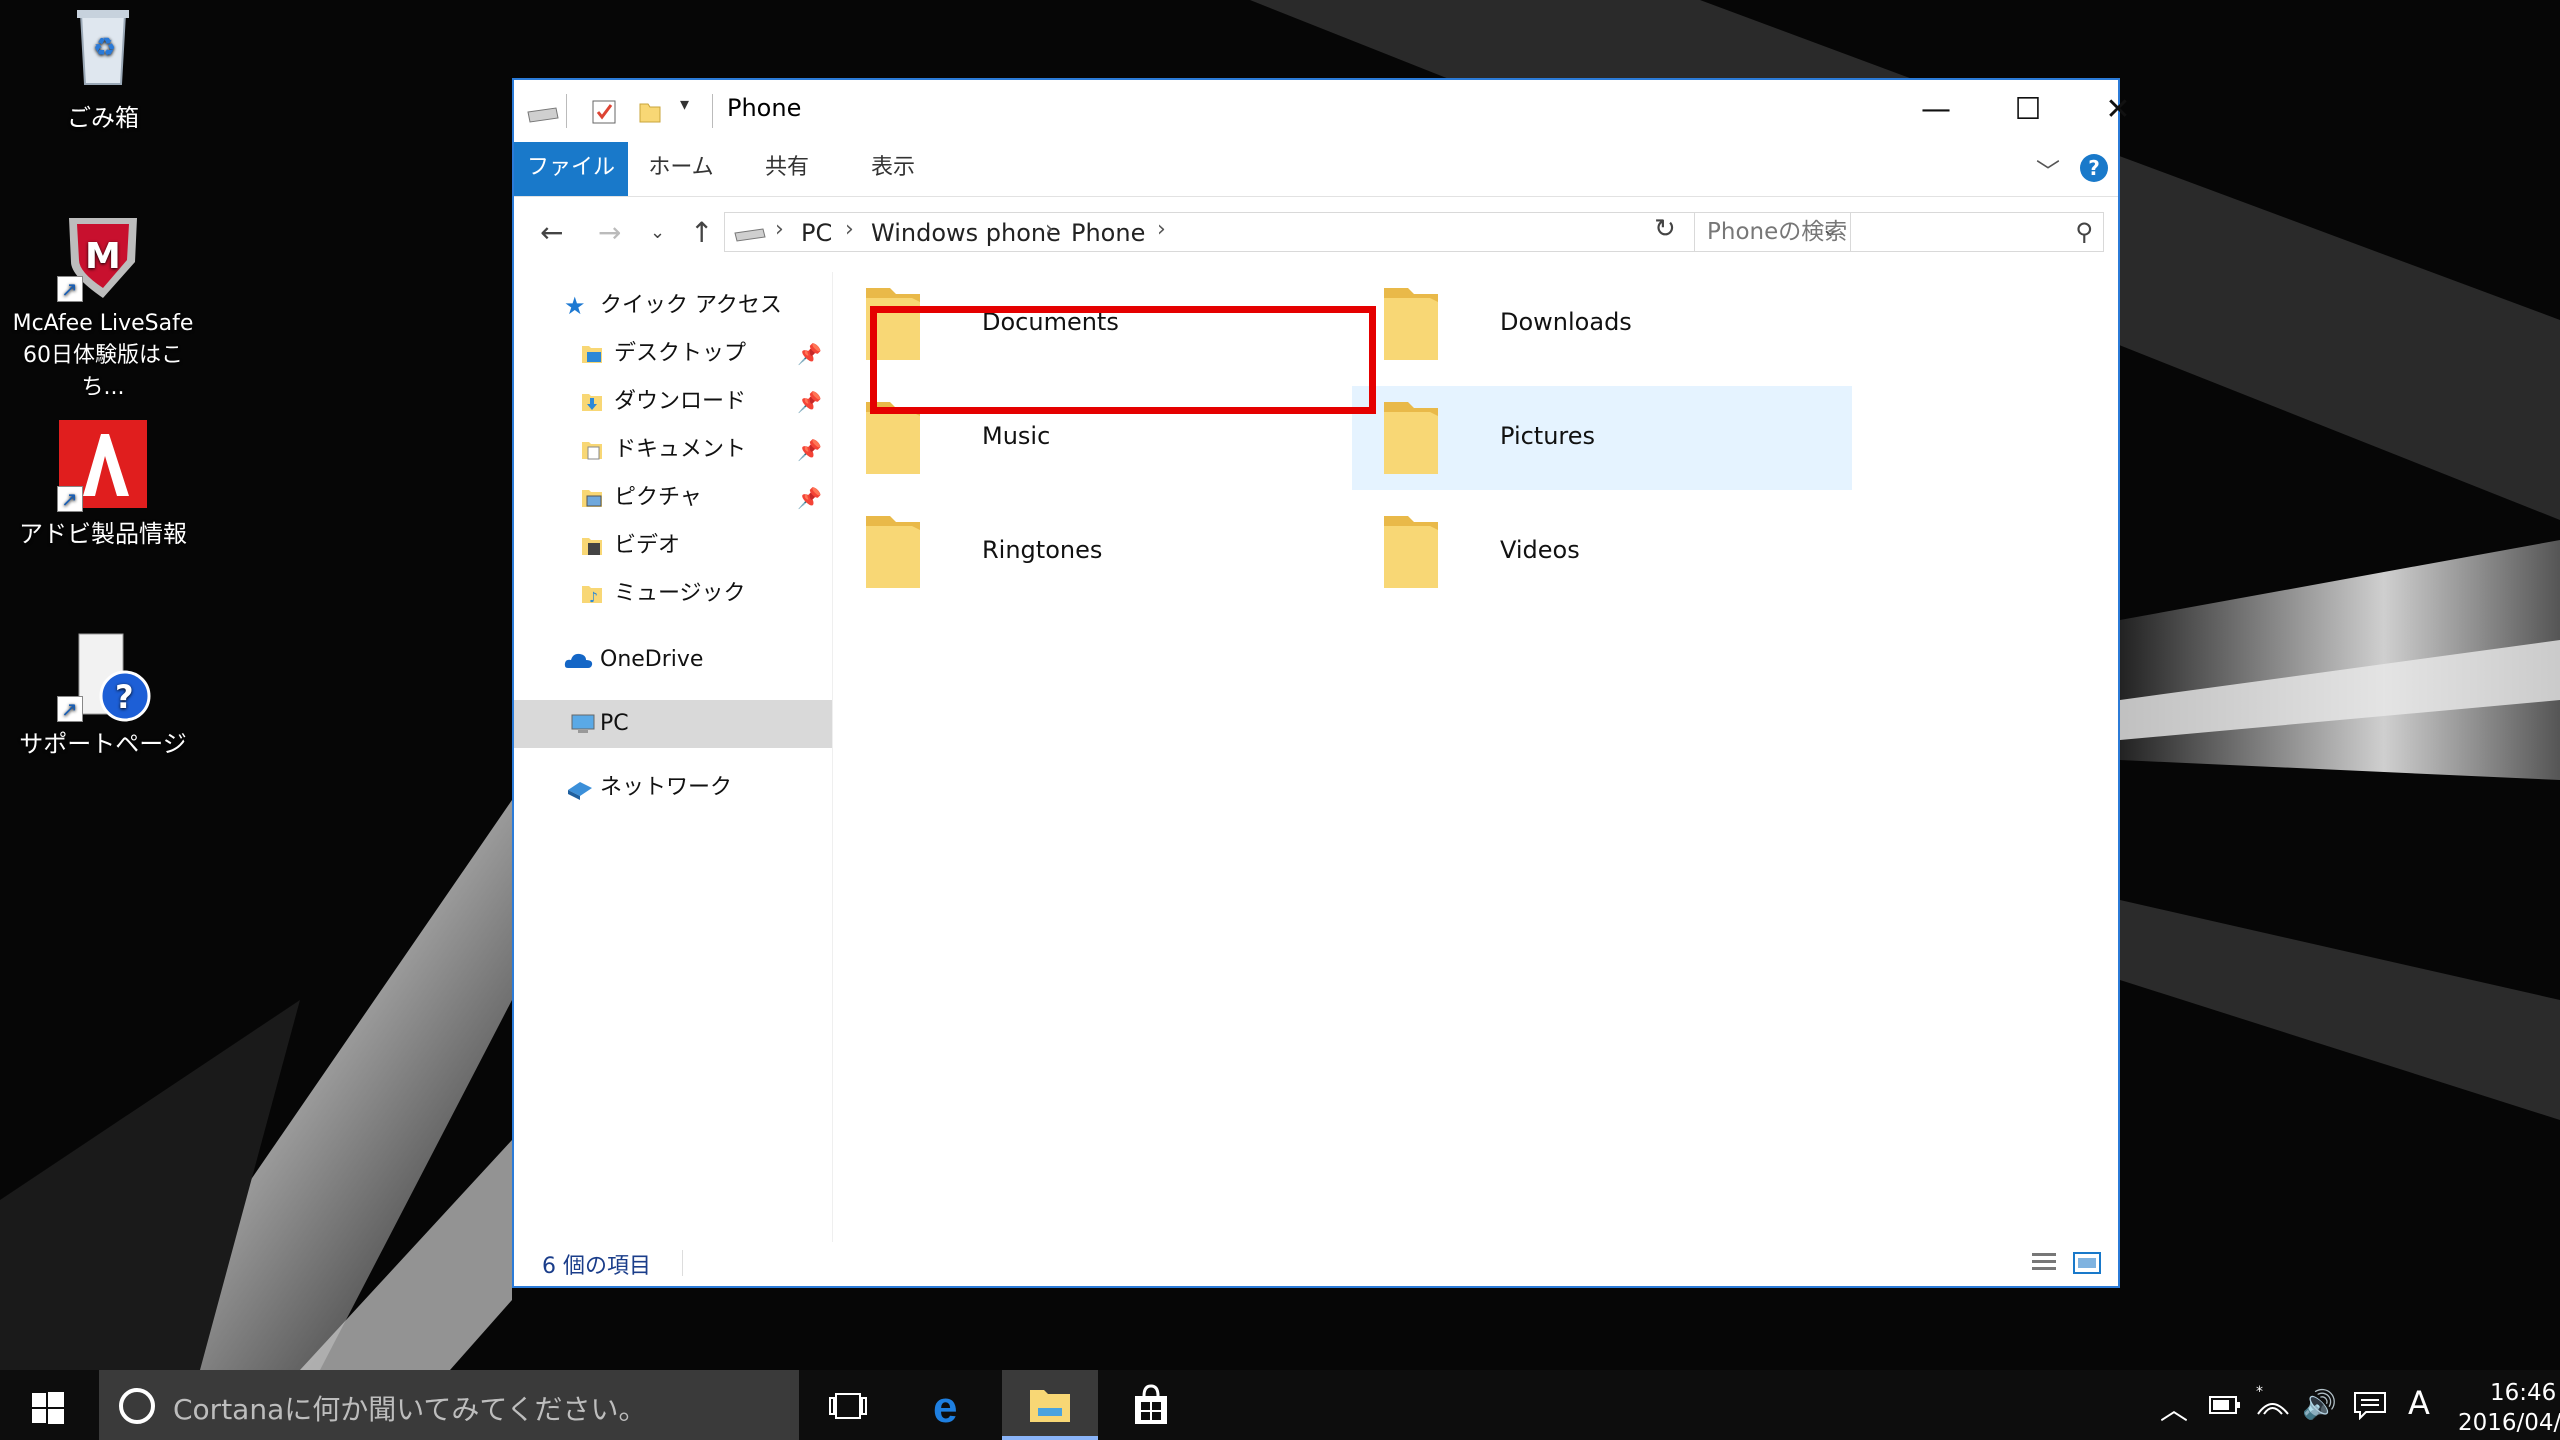 The height and width of the screenshot is (1440, 2560). I want to click on folder-documents: Documents, so click(1084, 324).